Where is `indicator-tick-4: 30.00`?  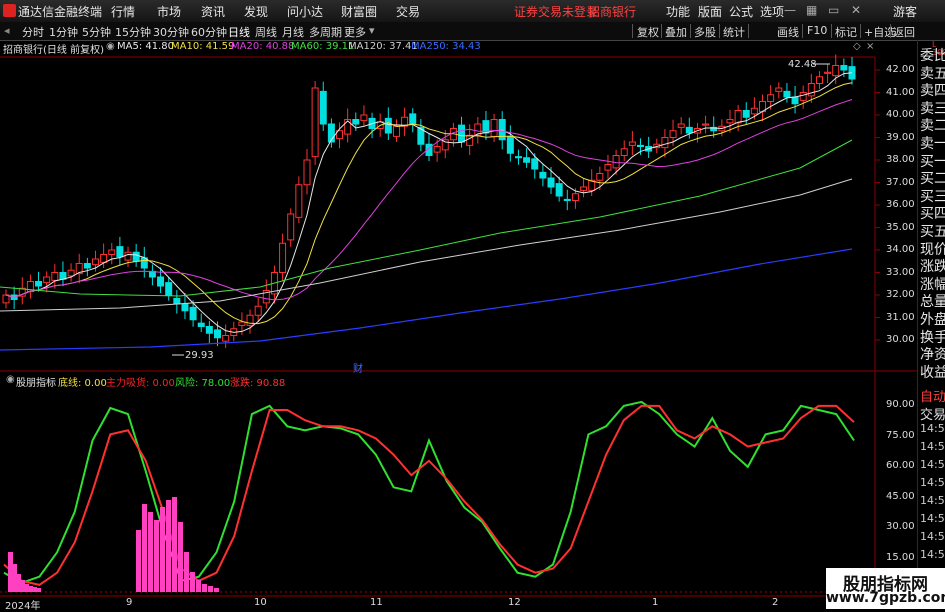
indicator-tick-4: 30.00 is located at coordinates (900, 526).